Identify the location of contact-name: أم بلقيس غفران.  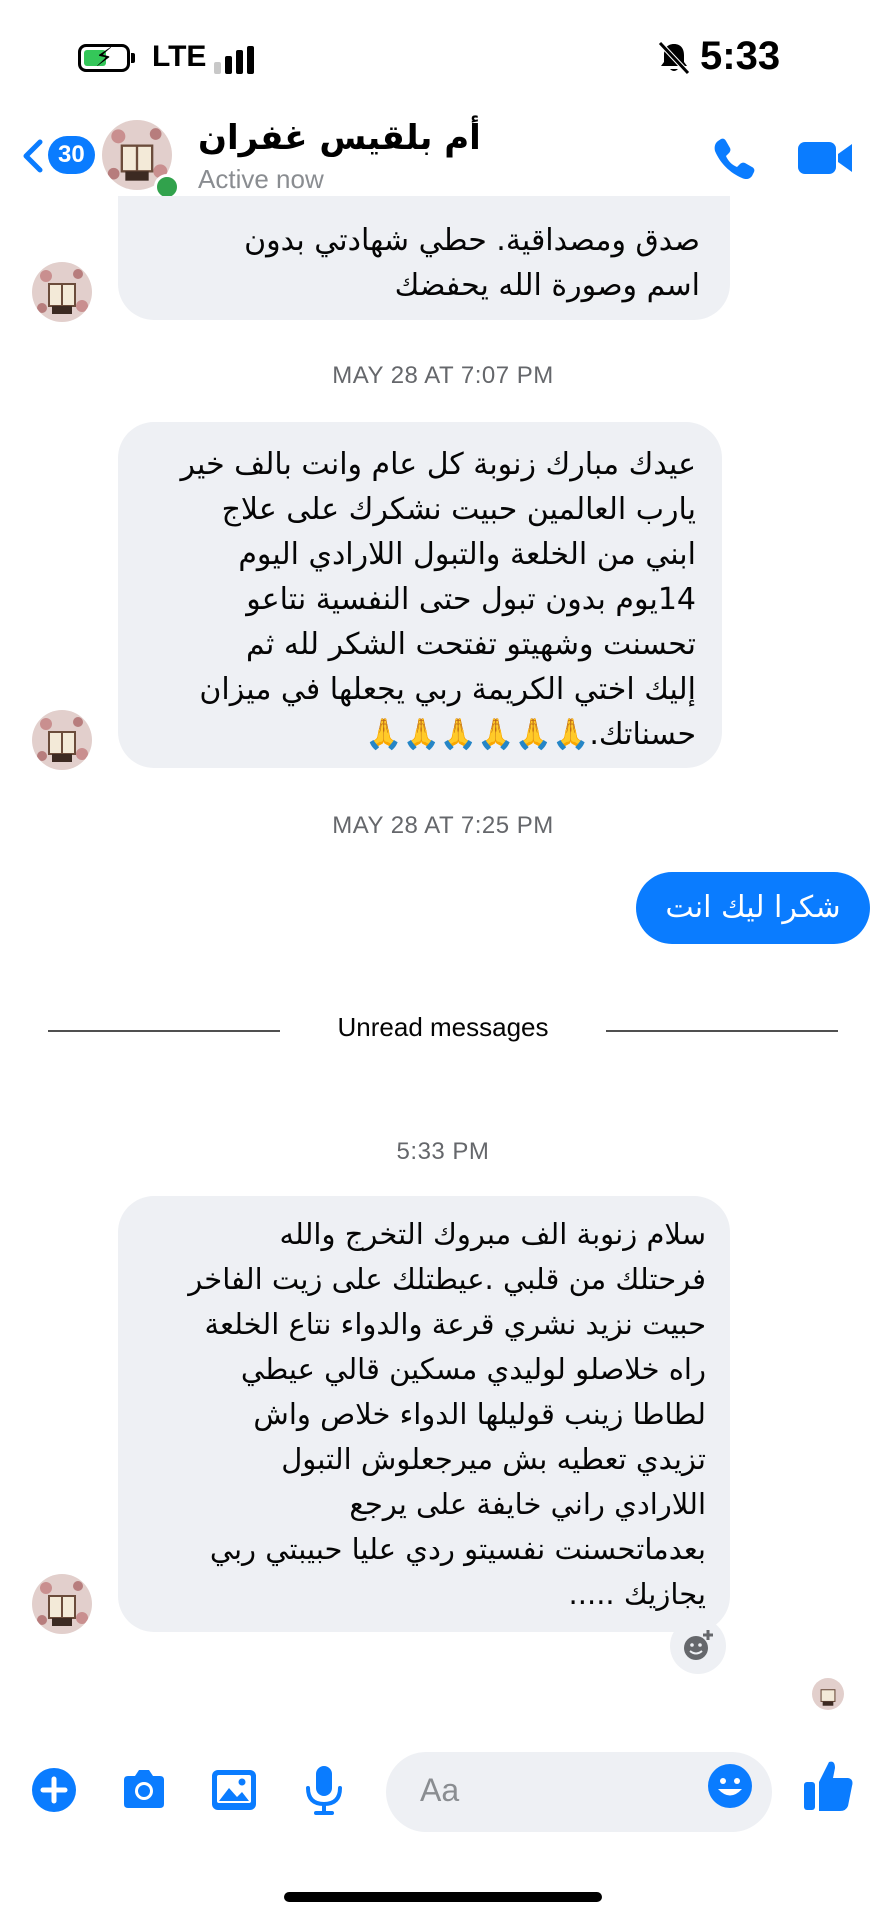
(339, 138).